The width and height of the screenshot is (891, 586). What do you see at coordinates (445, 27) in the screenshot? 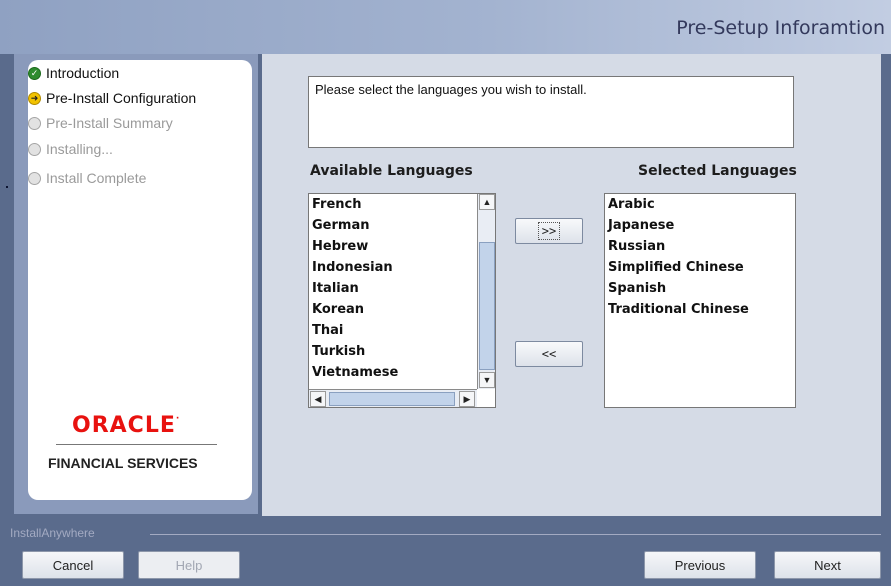
I see `header-bar: Pre-Setup Inforamtion` at bounding box center [445, 27].